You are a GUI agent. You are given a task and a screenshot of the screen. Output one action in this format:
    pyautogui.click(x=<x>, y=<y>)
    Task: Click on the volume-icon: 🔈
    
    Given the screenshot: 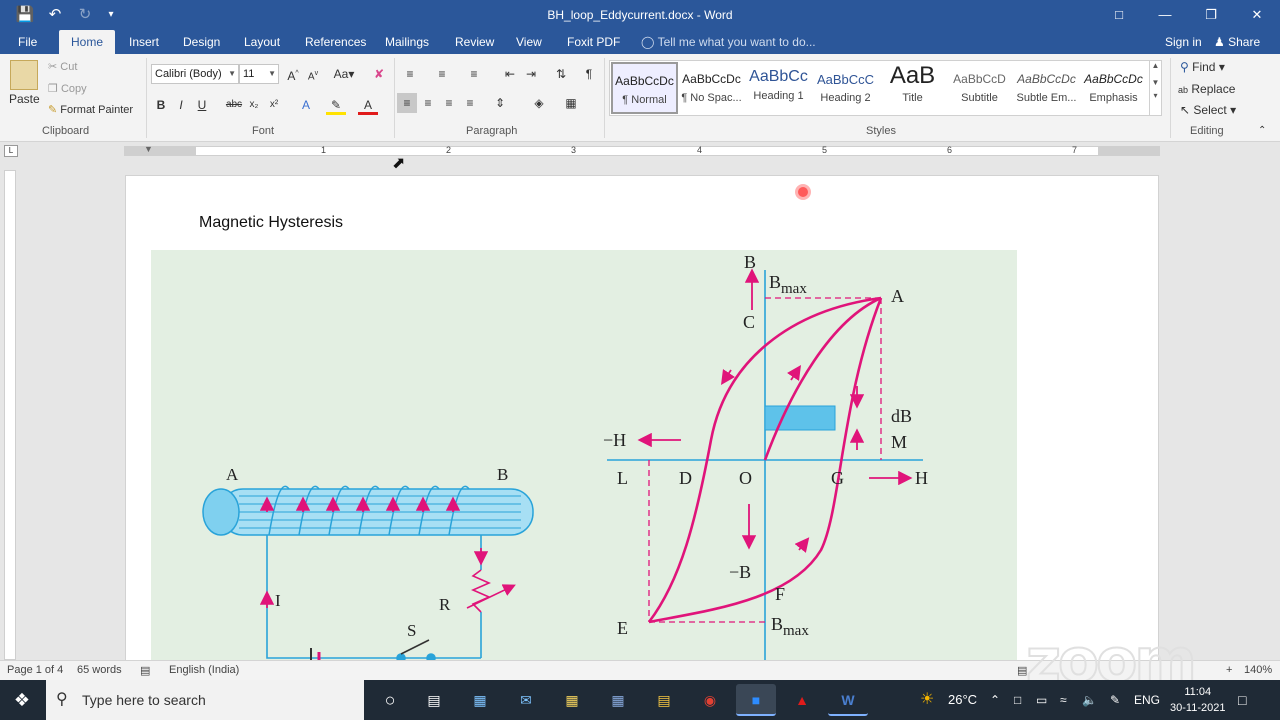 What is the action you would take?
    pyautogui.click(x=1089, y=700)
    